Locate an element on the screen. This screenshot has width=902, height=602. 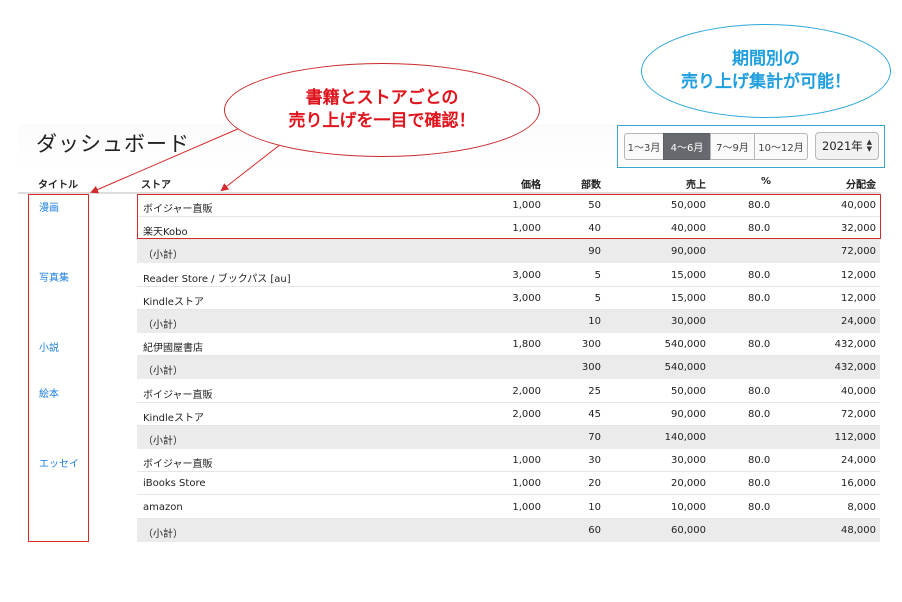
callout-period-sales: 期間別の 売り上げ集計が可能！ is located at coordinates (766, 71).